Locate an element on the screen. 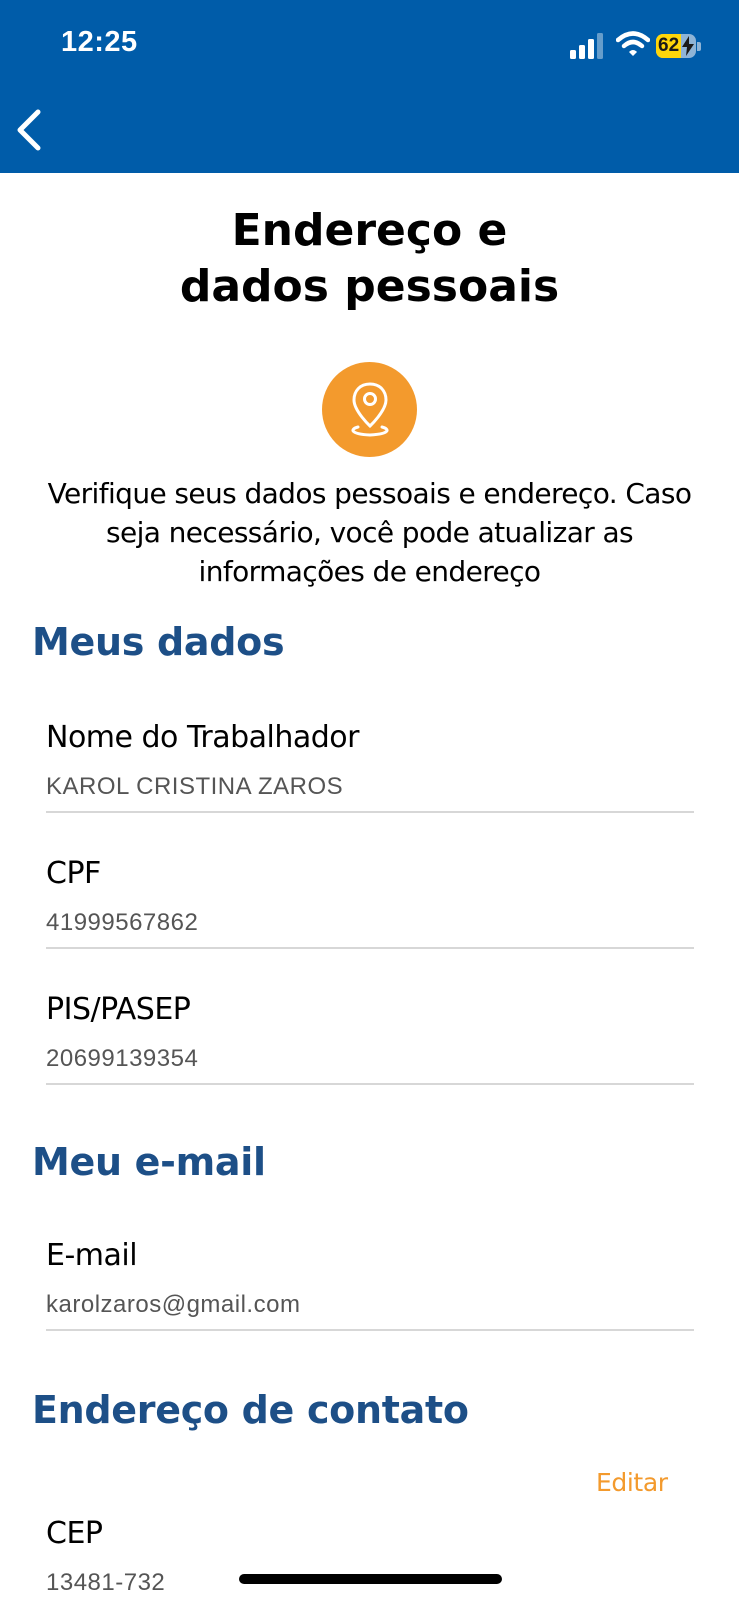  app-header: 12:25 62 is located at coordinates (369, 86).